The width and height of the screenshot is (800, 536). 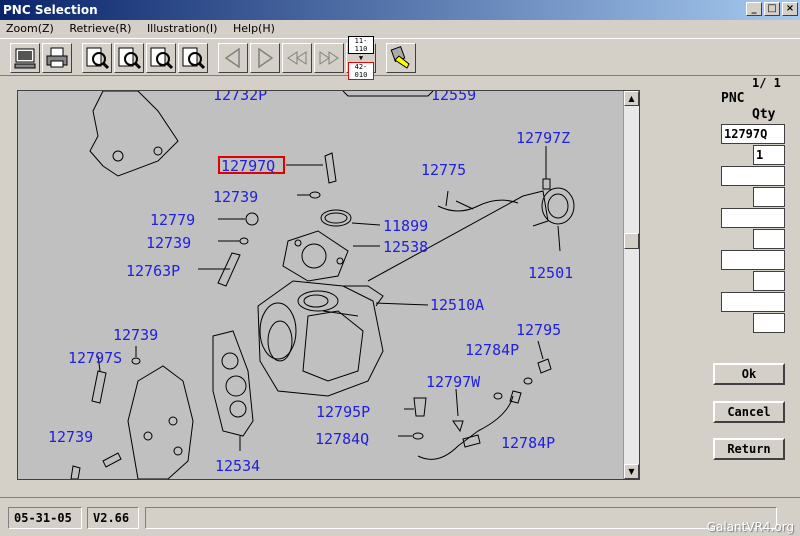 I want to click on part-label: 12797S, so click(x=95, y=358).